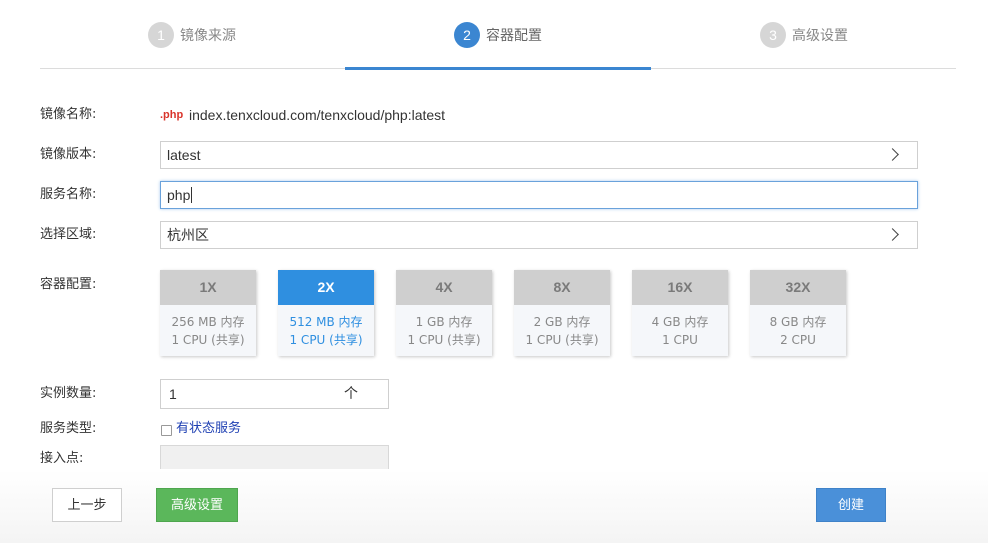  Describe the element at coordinates (317, 115) in the screenshot. I see `image-url: index.tenxcloud.com/tenxcloud/php:latest` at that location.